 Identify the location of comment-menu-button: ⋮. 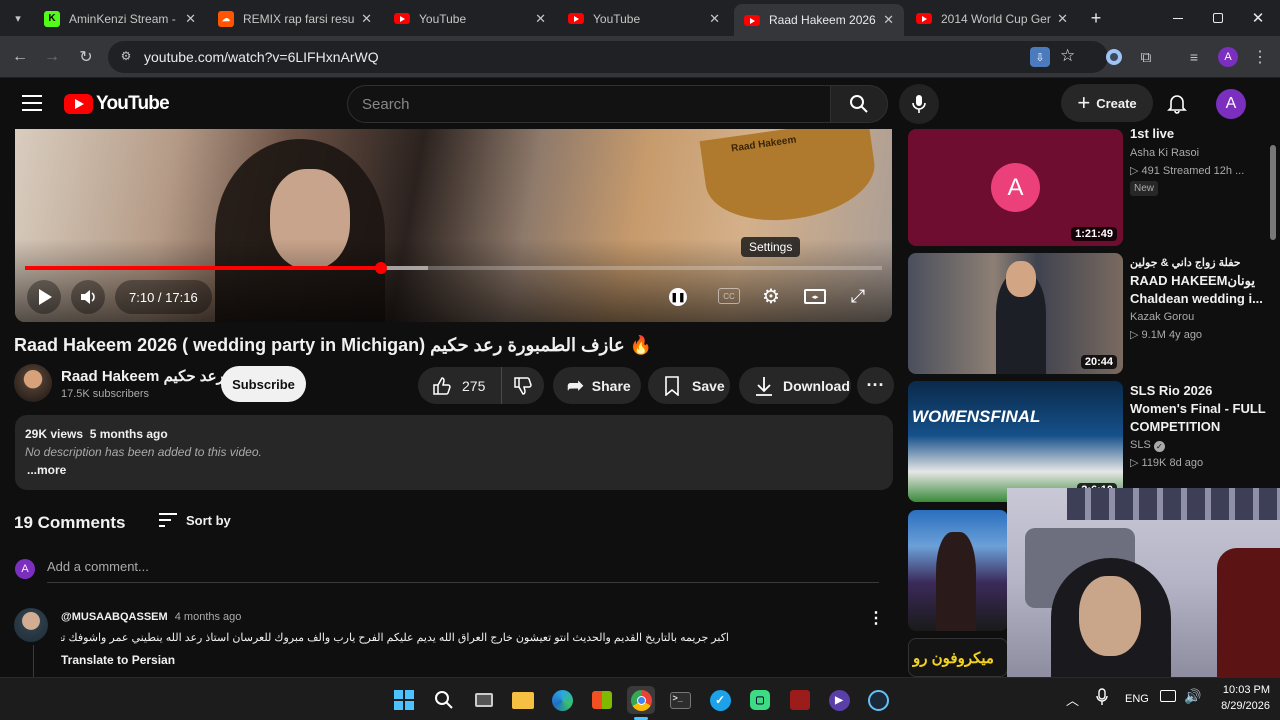
(876, 618).